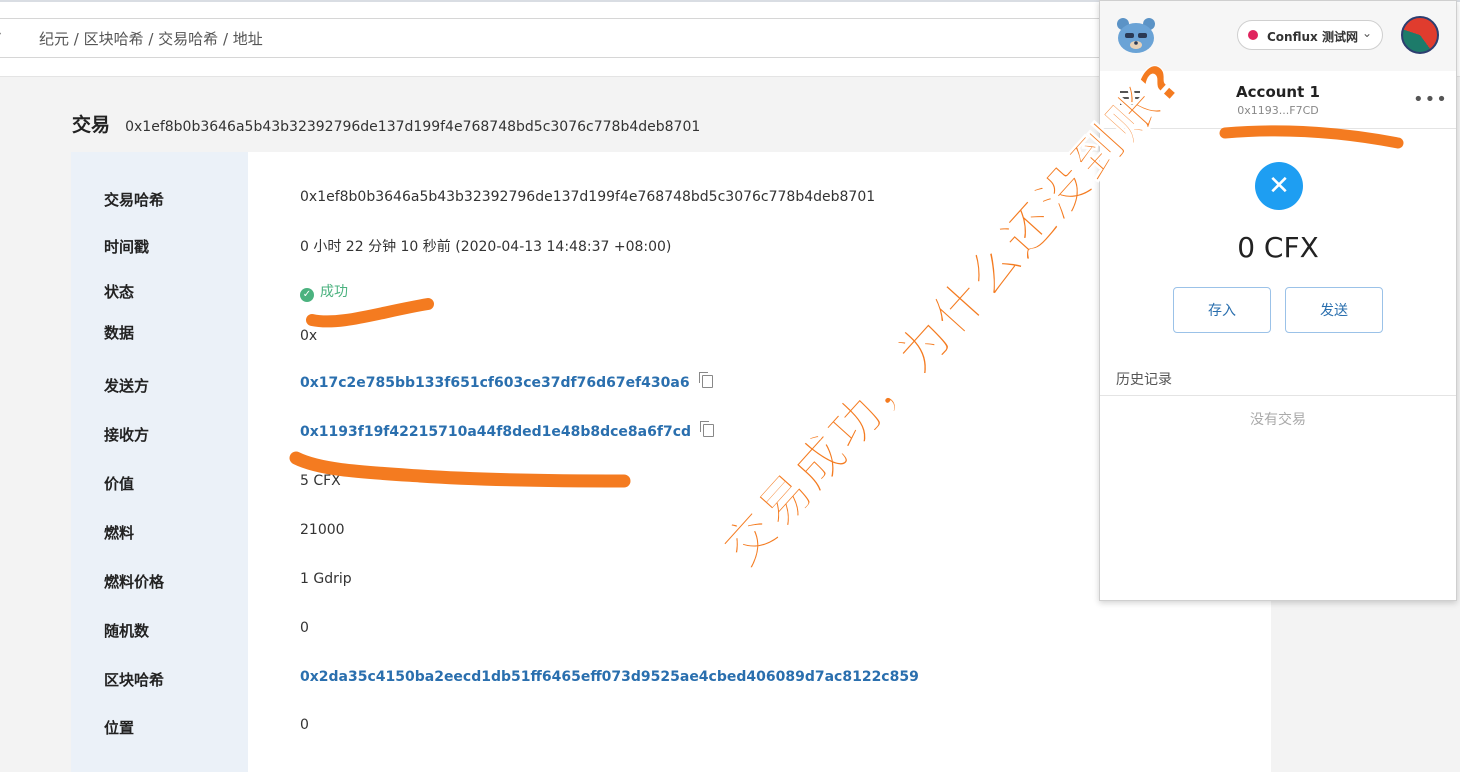 This screenshot has width=1460, height=772. Describe the element at coordinates (0, 35) in the screenshot. I see `chevron-down-icon: ▾` at that location.